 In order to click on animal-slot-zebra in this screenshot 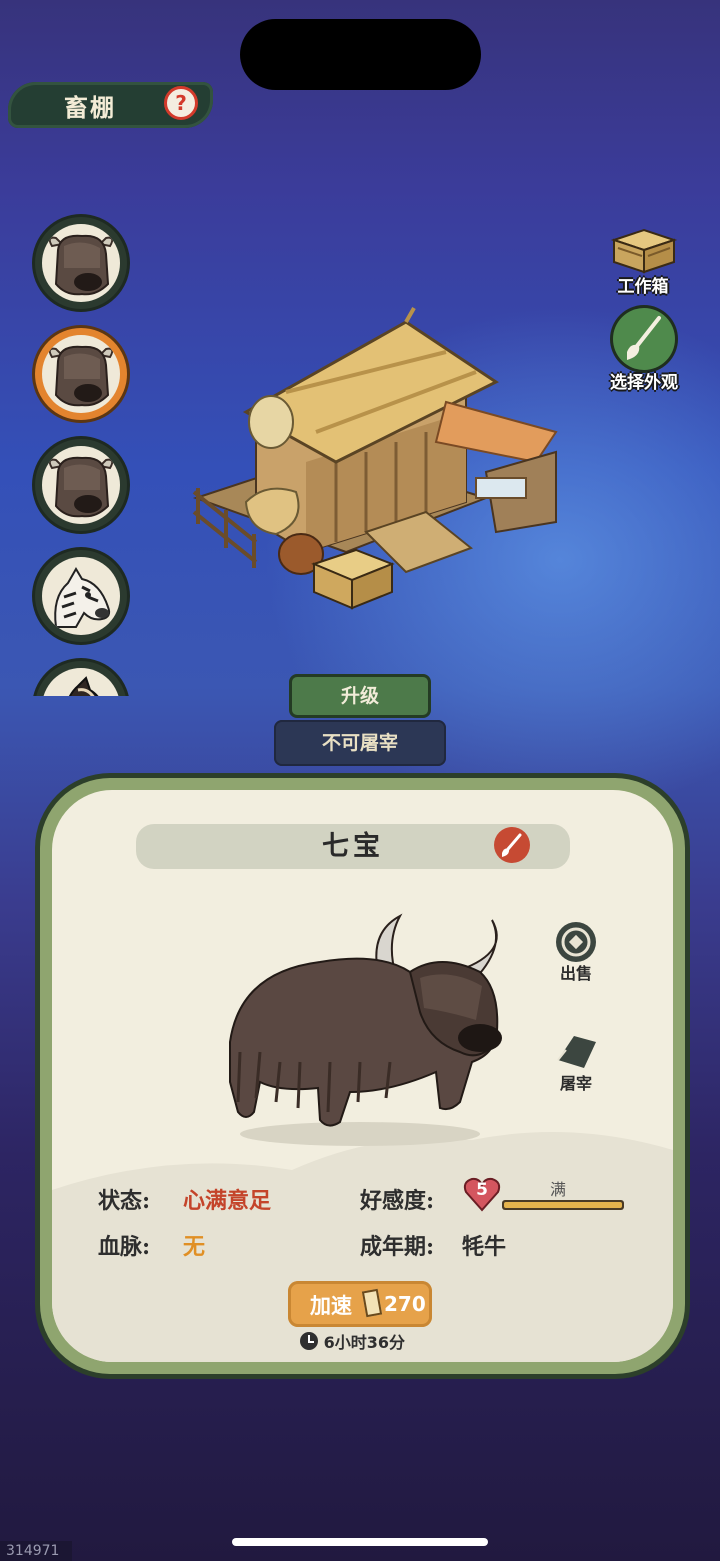, I will do `click(81, 596)`.